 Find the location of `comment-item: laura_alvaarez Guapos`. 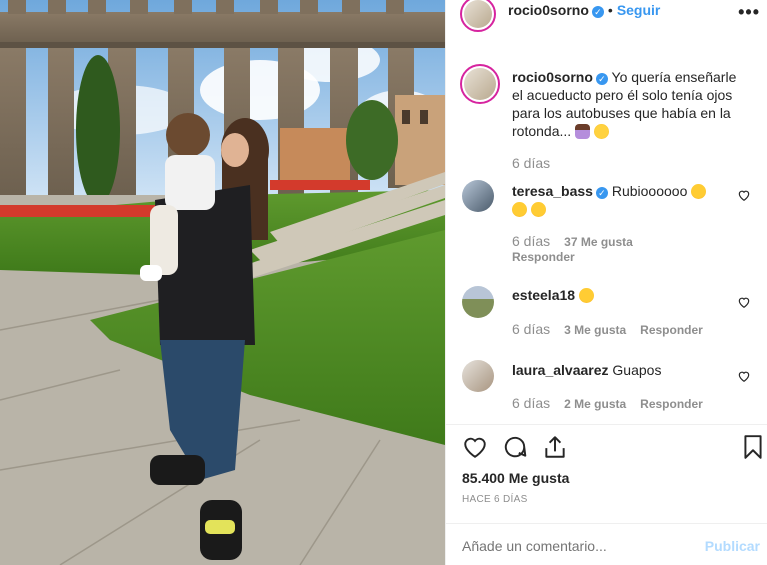

comment-item: laura_alvaarez Guapos is located at coordinates (622, 370).